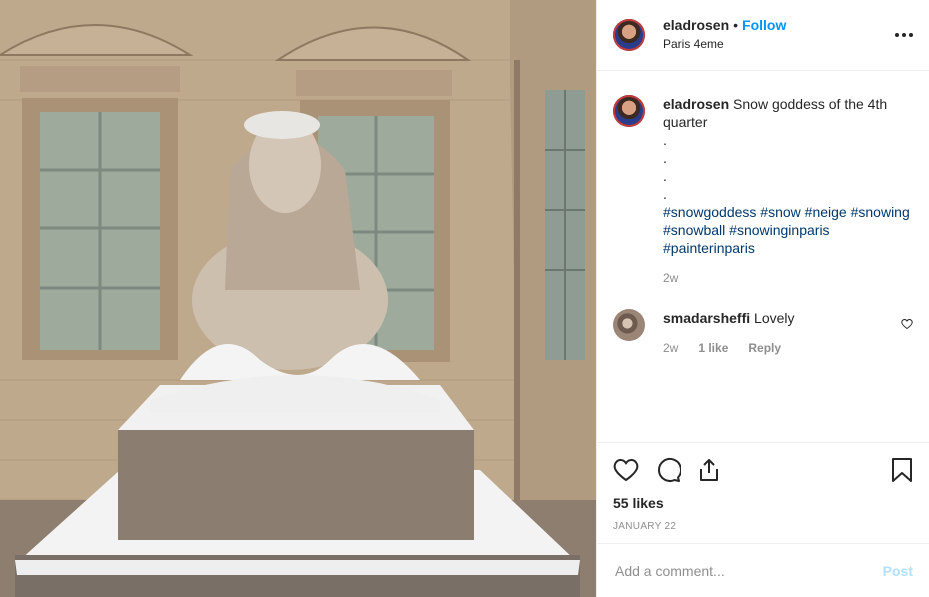 This screenshot has width=929, height=597. What do you see at coordinates (898, 571) in the screenshot?
I see `post-comment-button: Post` at bounding box center [898, 571].